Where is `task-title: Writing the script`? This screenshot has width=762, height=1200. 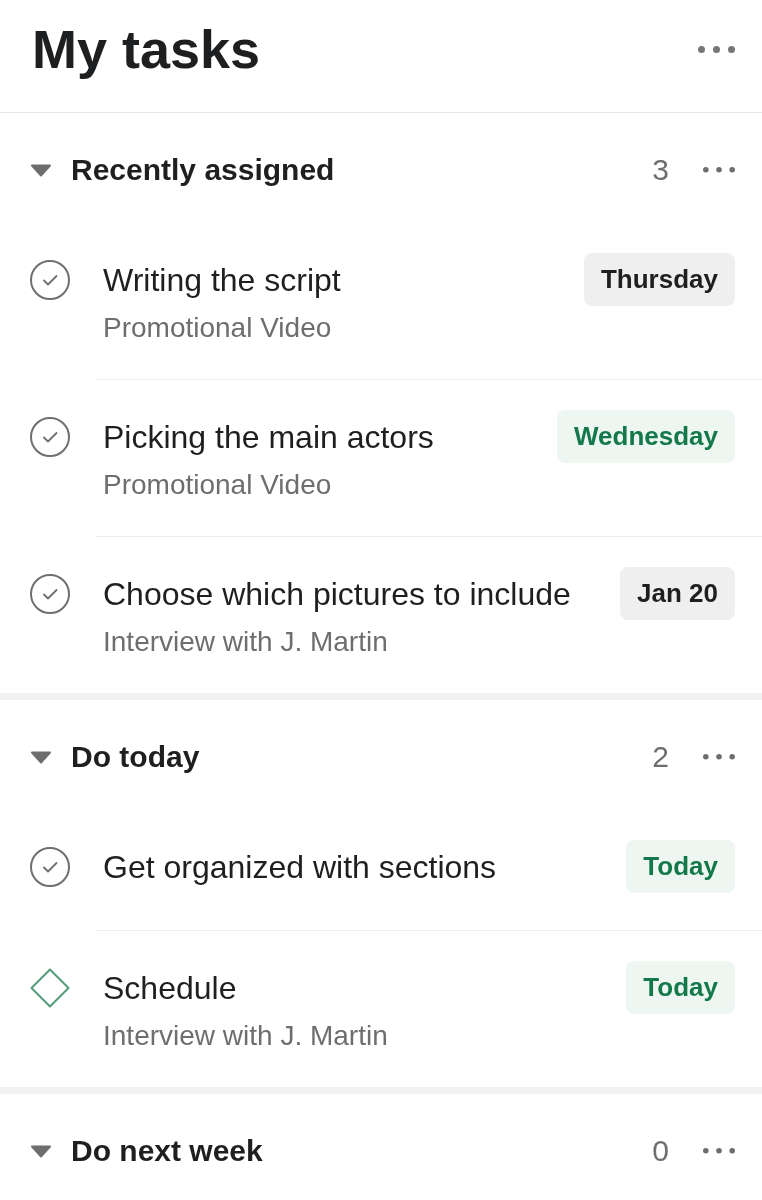
task-title: Writing the script is located at coordinates (222, 280).